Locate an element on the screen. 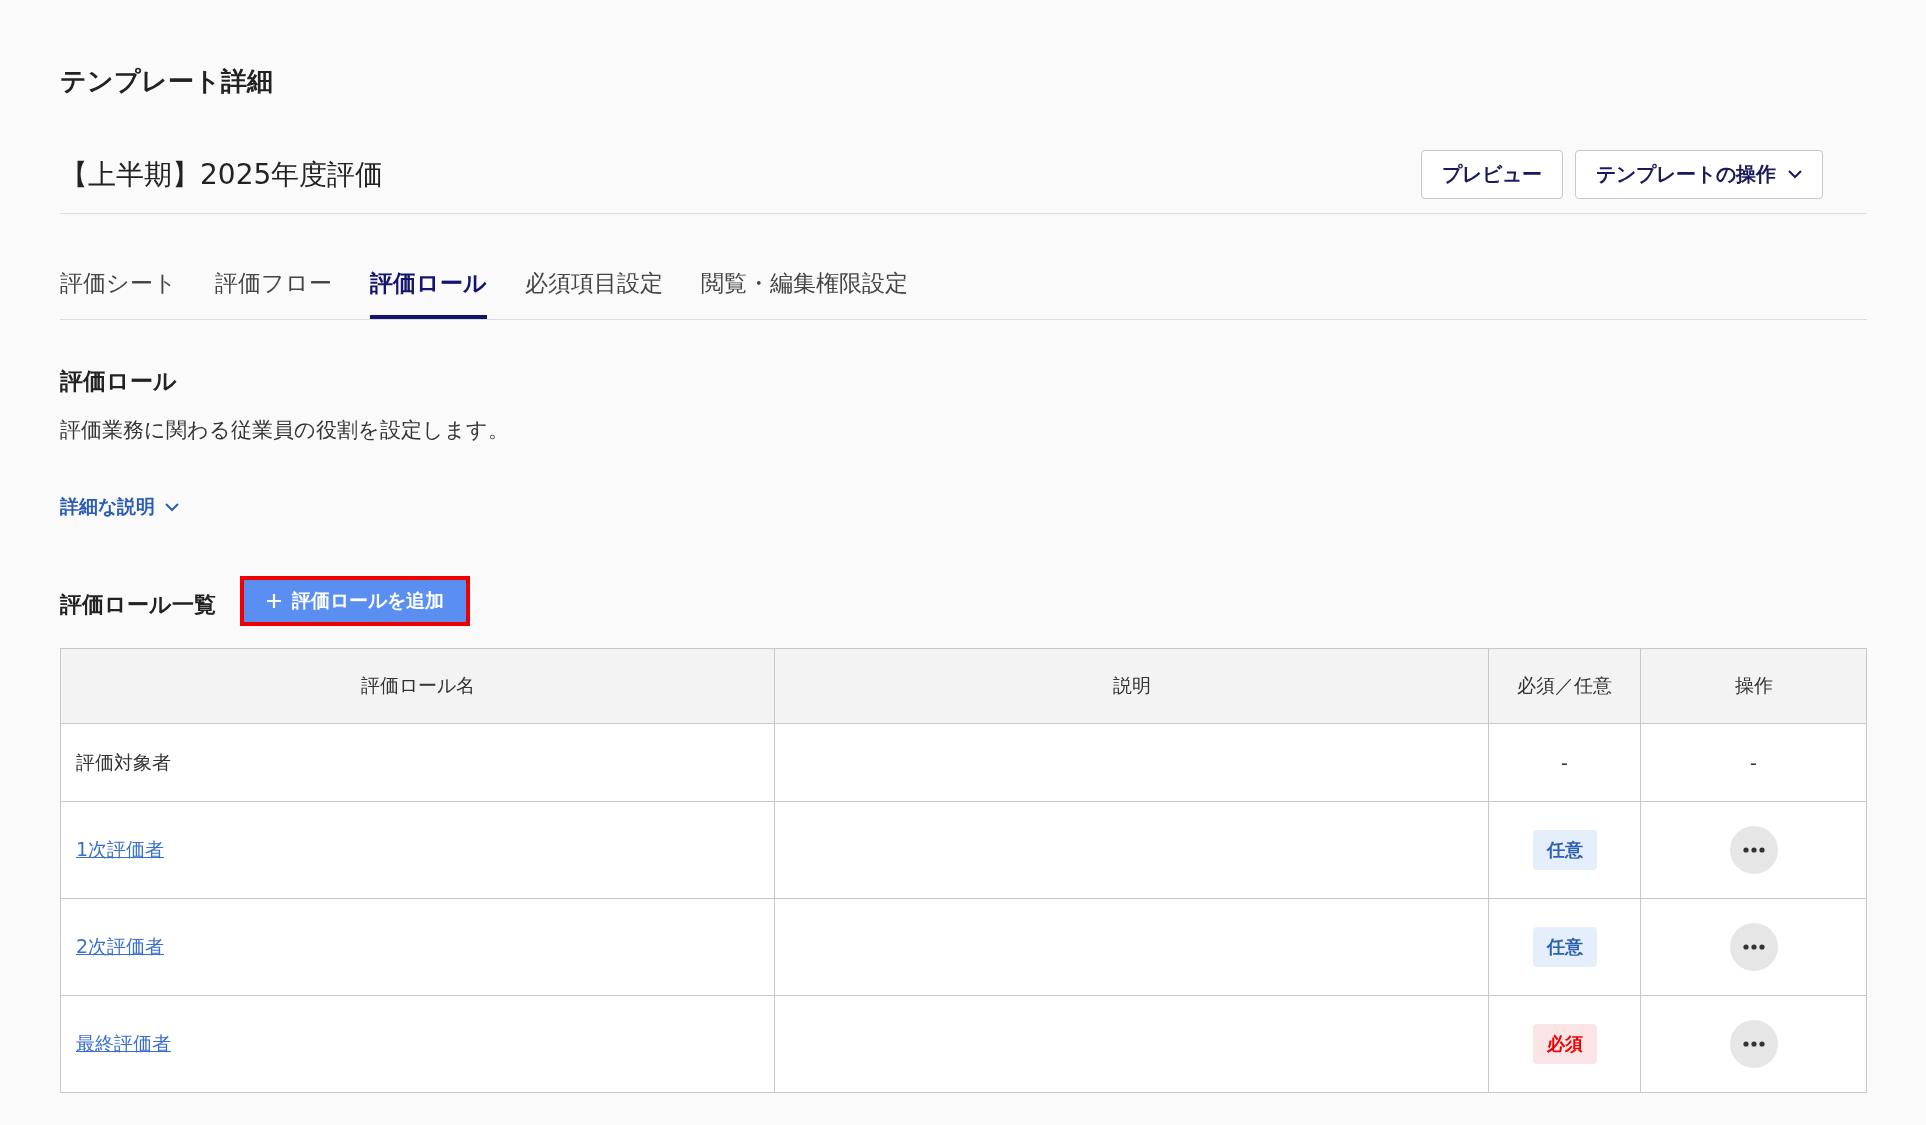  details-toggle-link: 詳細な説明 is located at coordinates (119, 507).